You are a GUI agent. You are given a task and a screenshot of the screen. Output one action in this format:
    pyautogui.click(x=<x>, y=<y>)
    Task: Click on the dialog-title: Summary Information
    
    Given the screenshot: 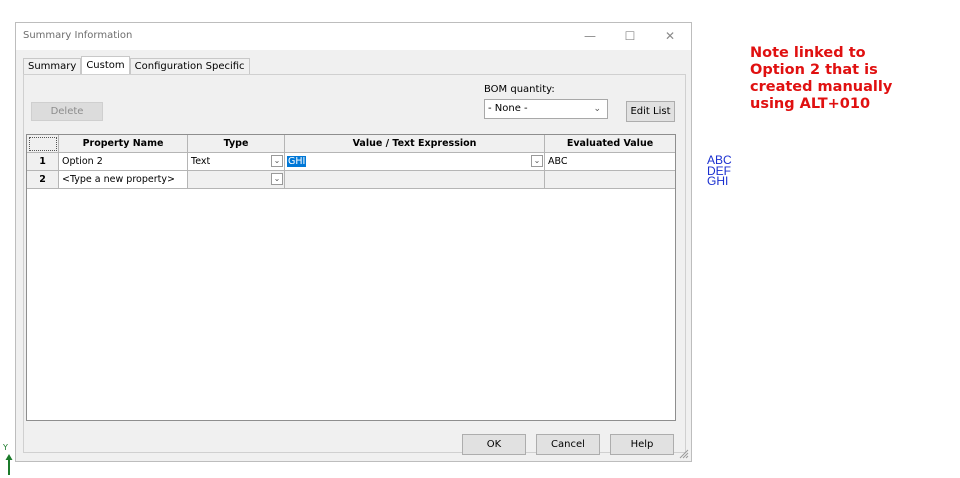 What is the action you would take?
    pyautogui.click(x=78, y=35)
    